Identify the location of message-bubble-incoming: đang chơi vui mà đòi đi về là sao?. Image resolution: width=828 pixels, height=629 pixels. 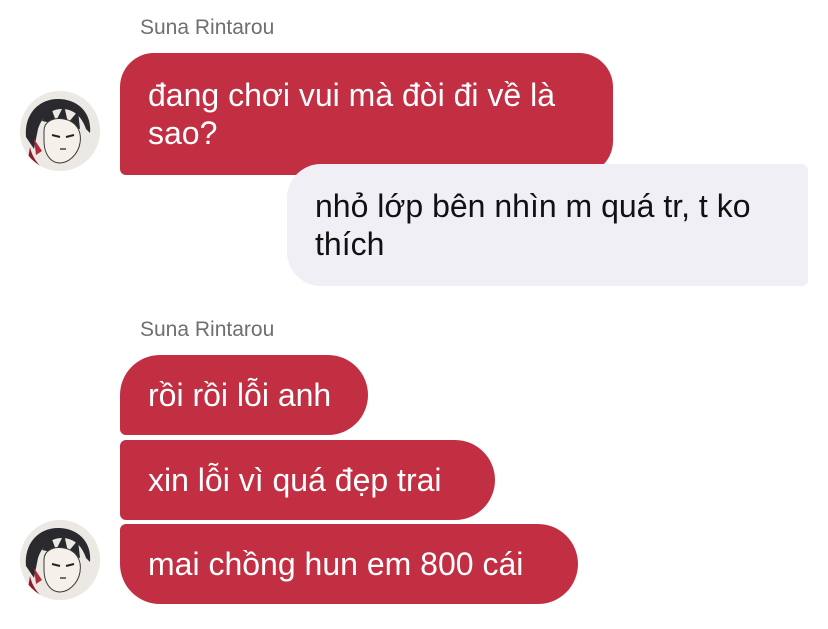
(366, 114).